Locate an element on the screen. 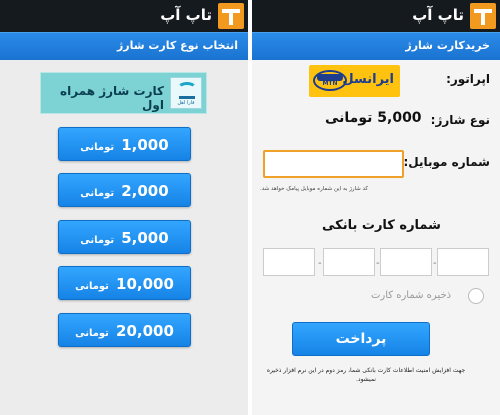 The height and width of the screenshot is (415, 500). operator-name: ایرانسل is located at coordinates (368, 79).